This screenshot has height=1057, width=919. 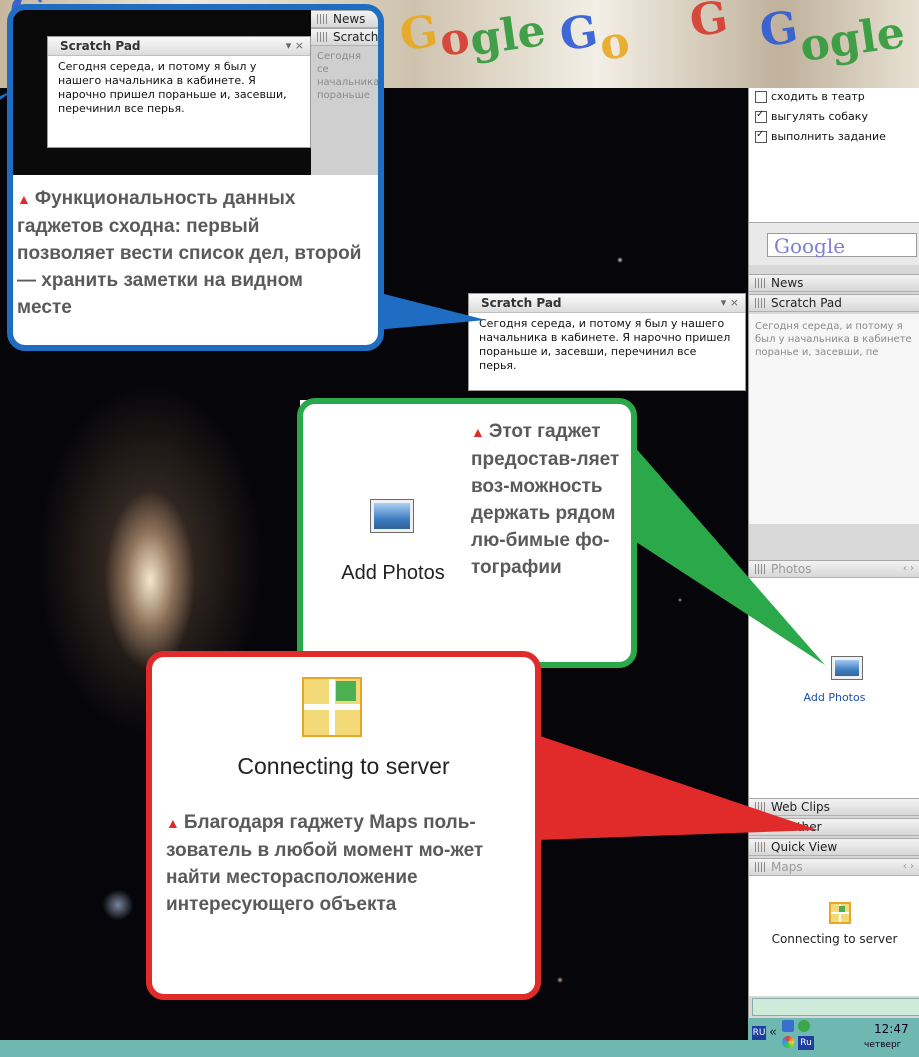 I want to click on connecting-label: Connecting to server, so click(x=343, y=766).